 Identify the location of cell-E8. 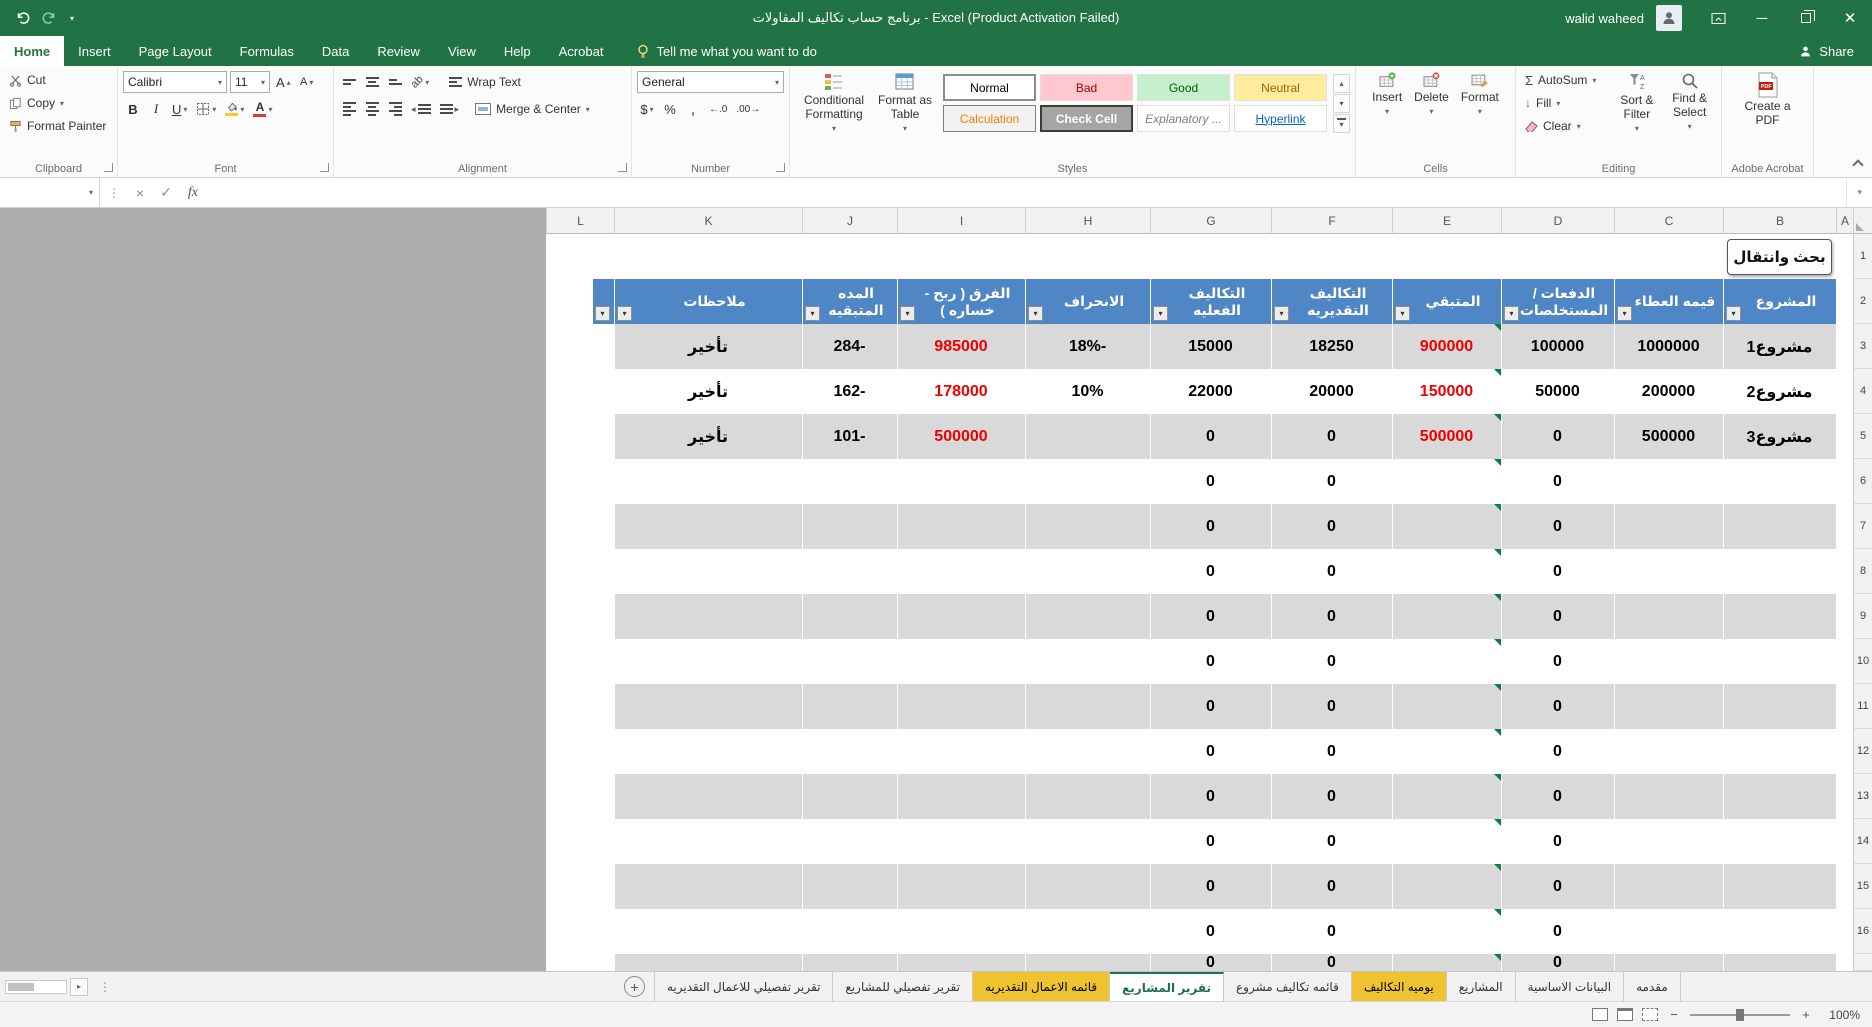
(1446, 571).